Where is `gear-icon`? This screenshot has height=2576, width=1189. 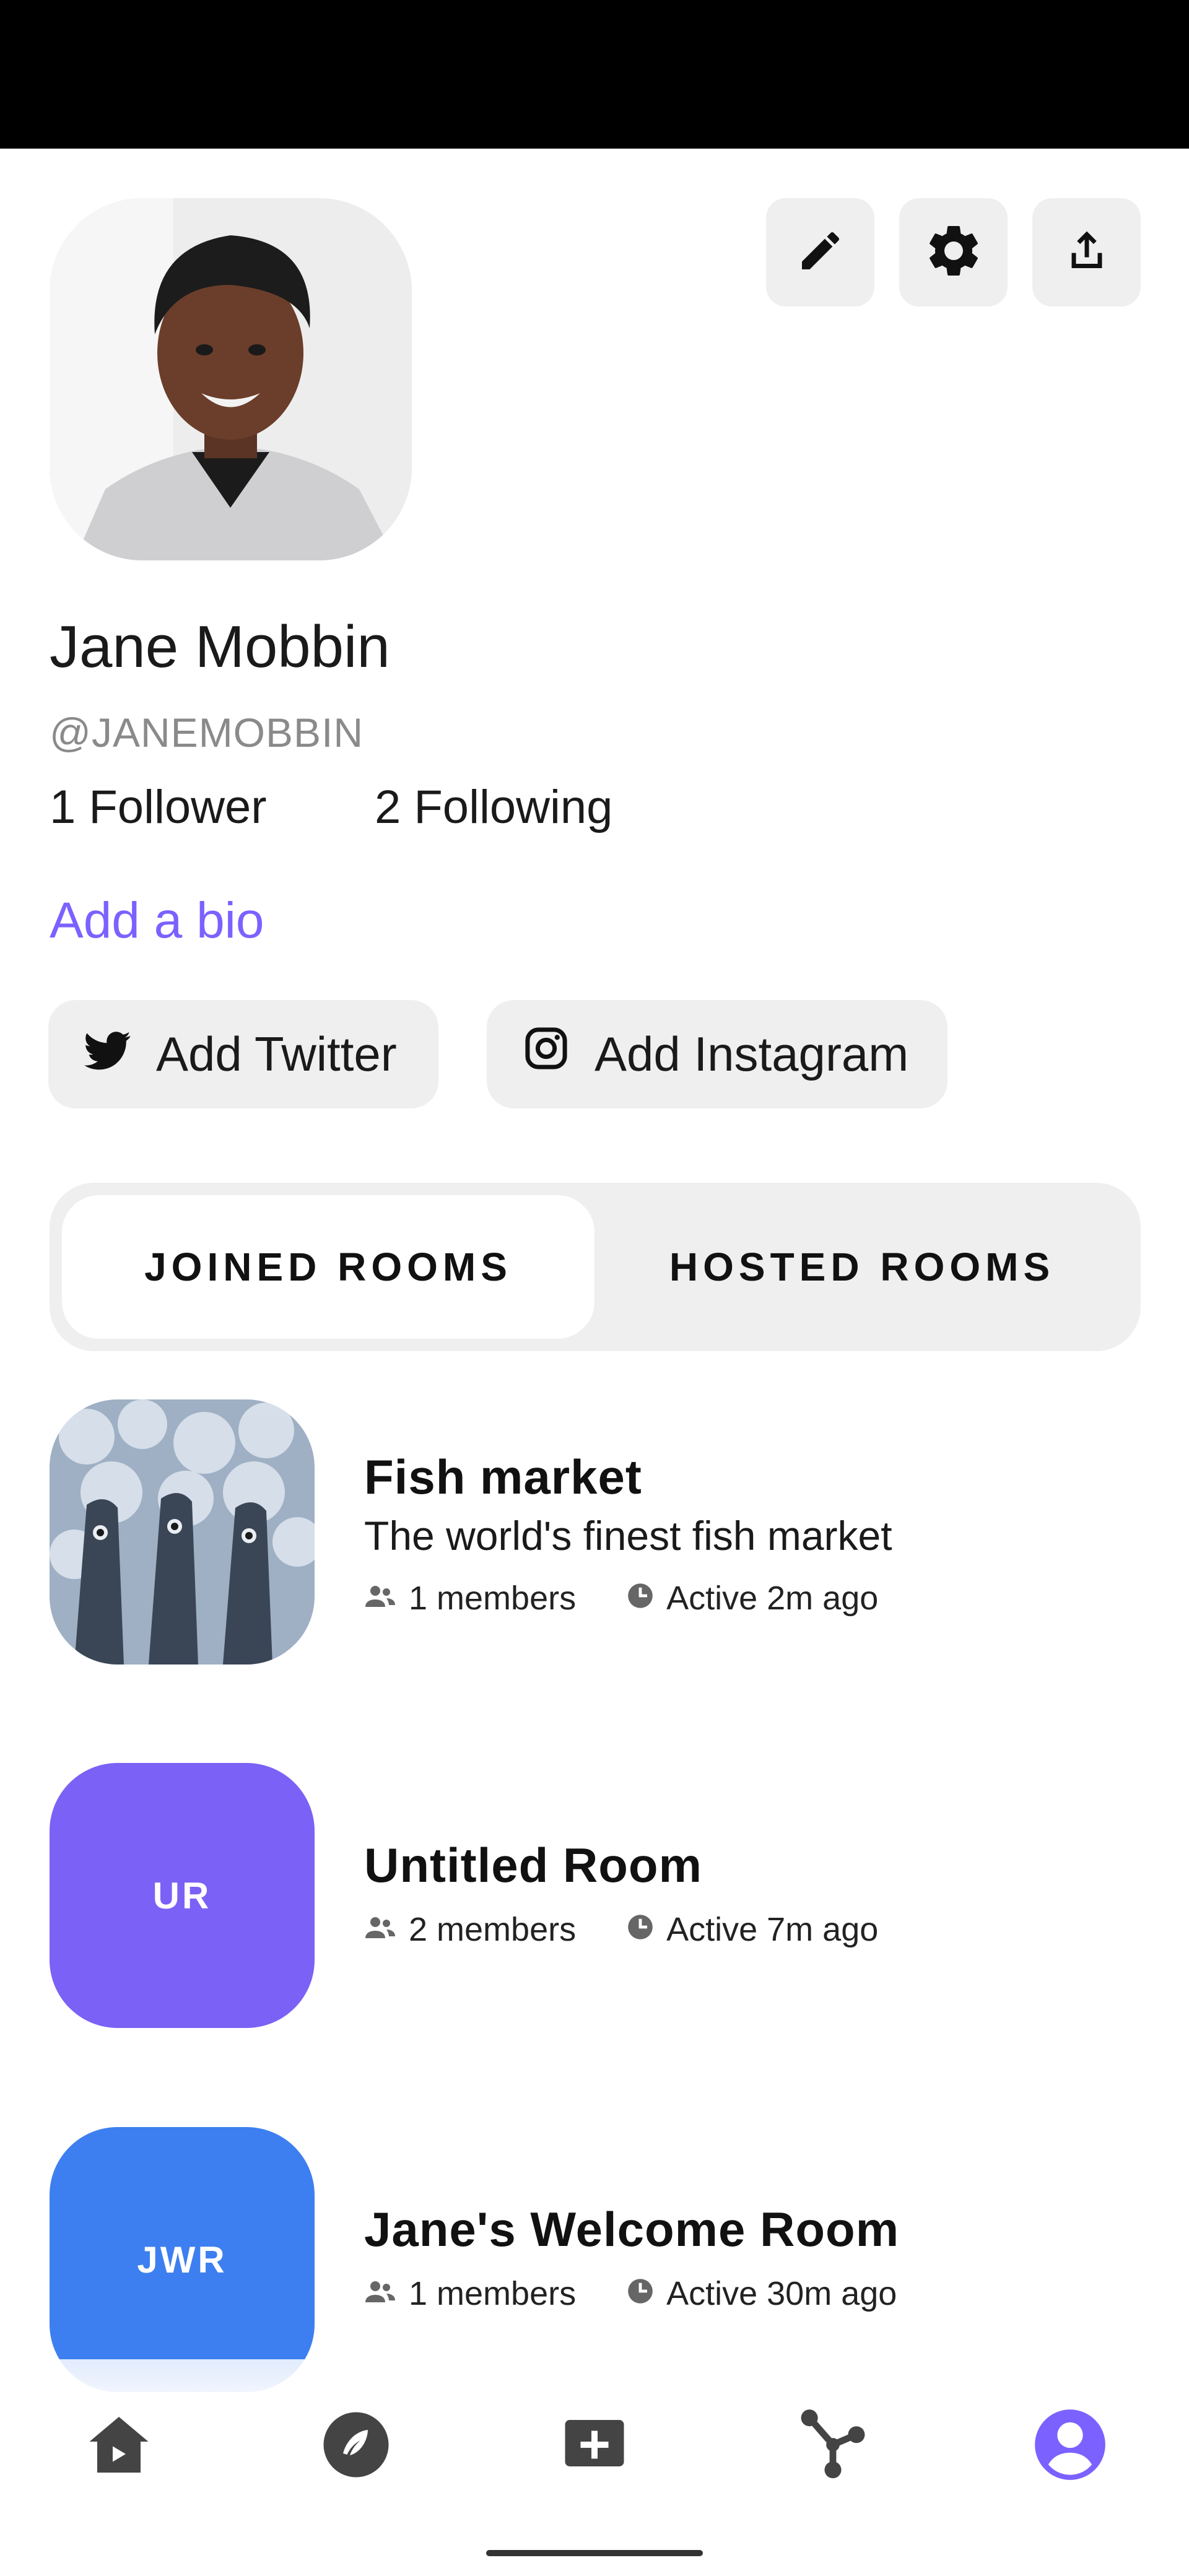 gear-icon is located at coordinates (954, 252).